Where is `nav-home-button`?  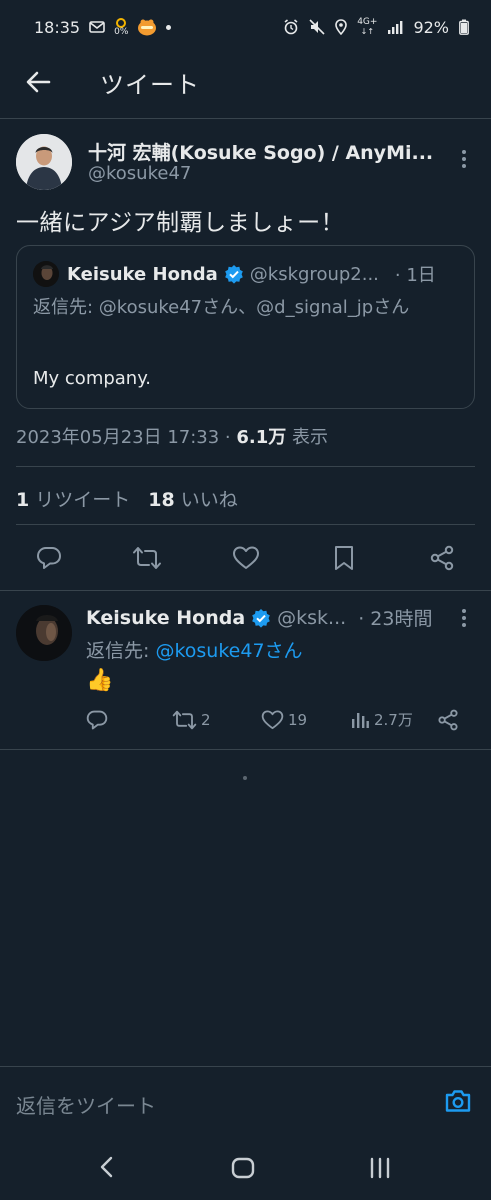 nav-home-button is located at coordinates (243, 1168).